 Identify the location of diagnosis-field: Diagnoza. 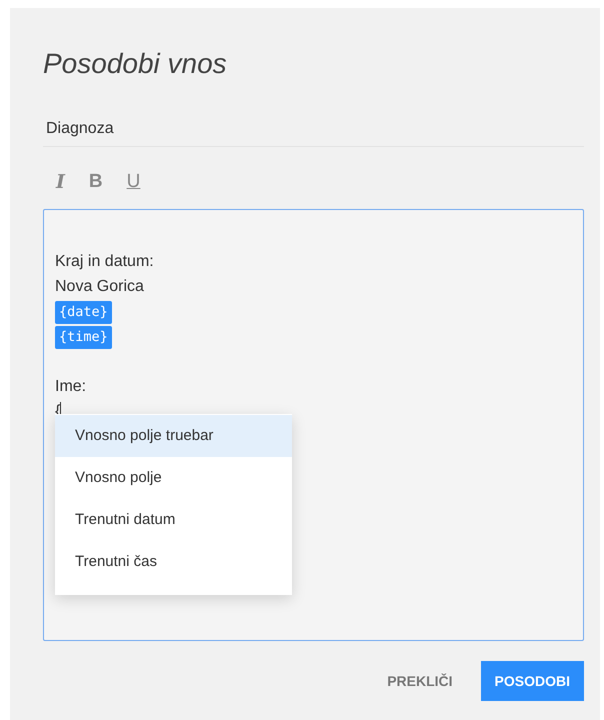
(313, 132).